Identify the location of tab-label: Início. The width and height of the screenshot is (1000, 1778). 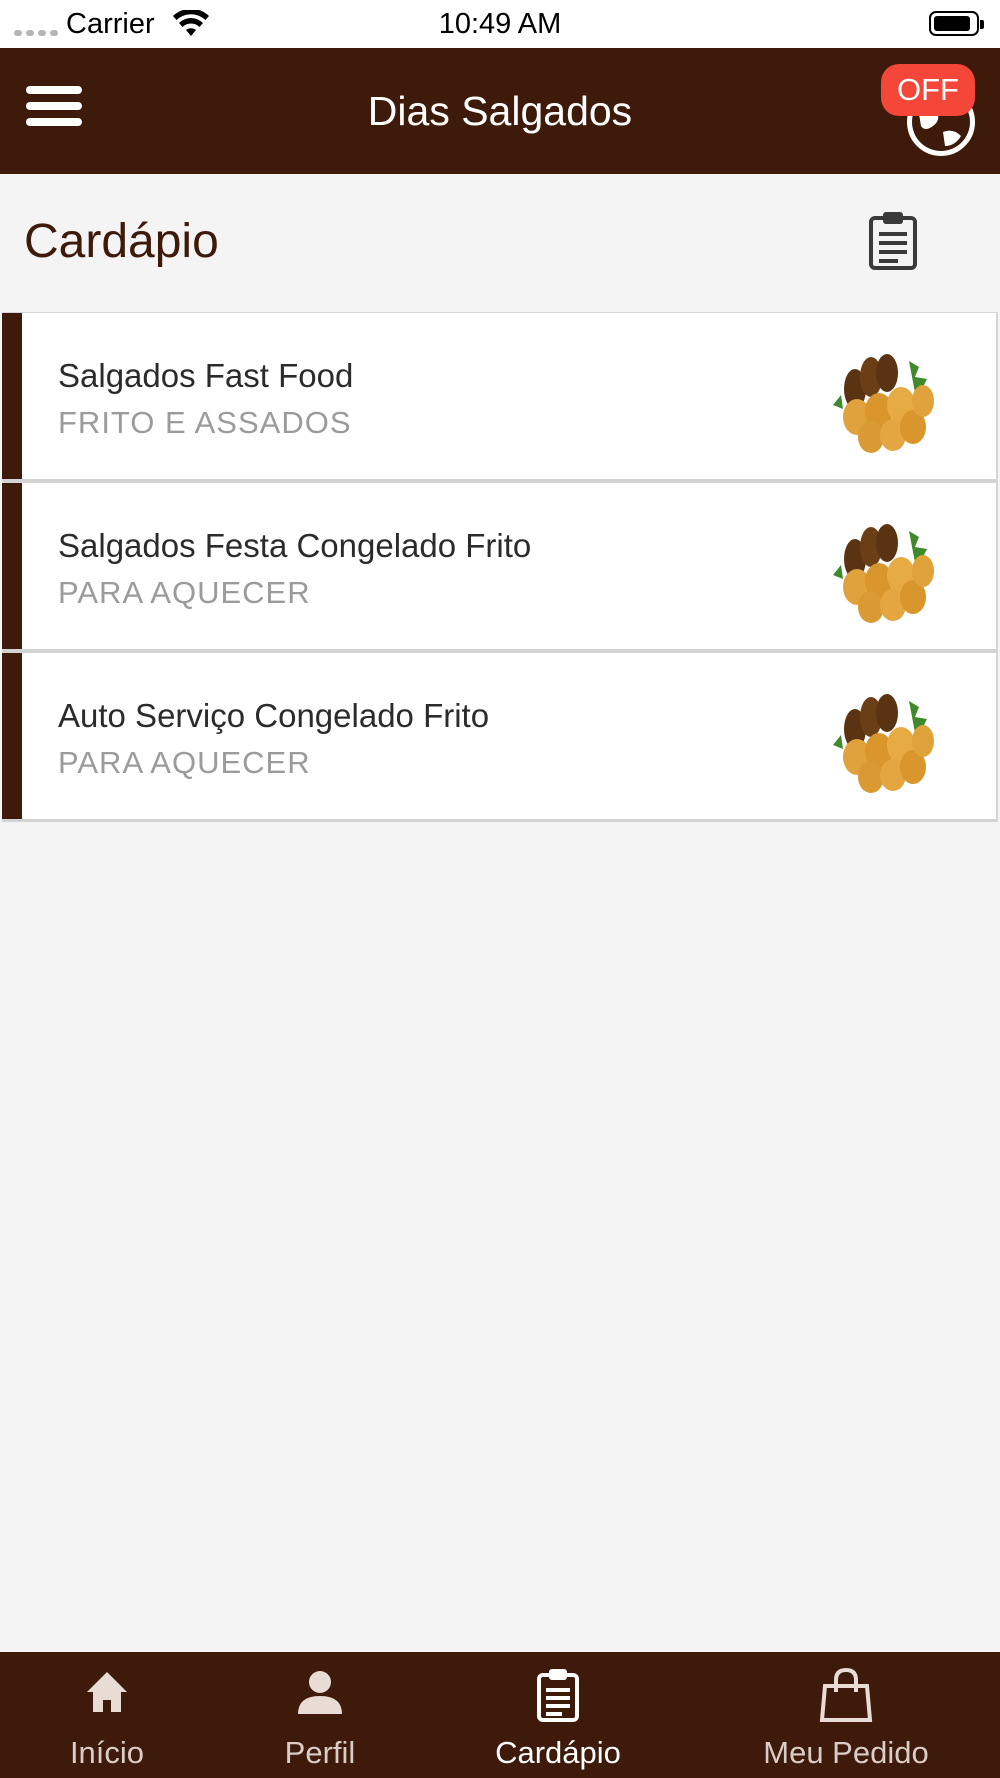
(107, 1752).